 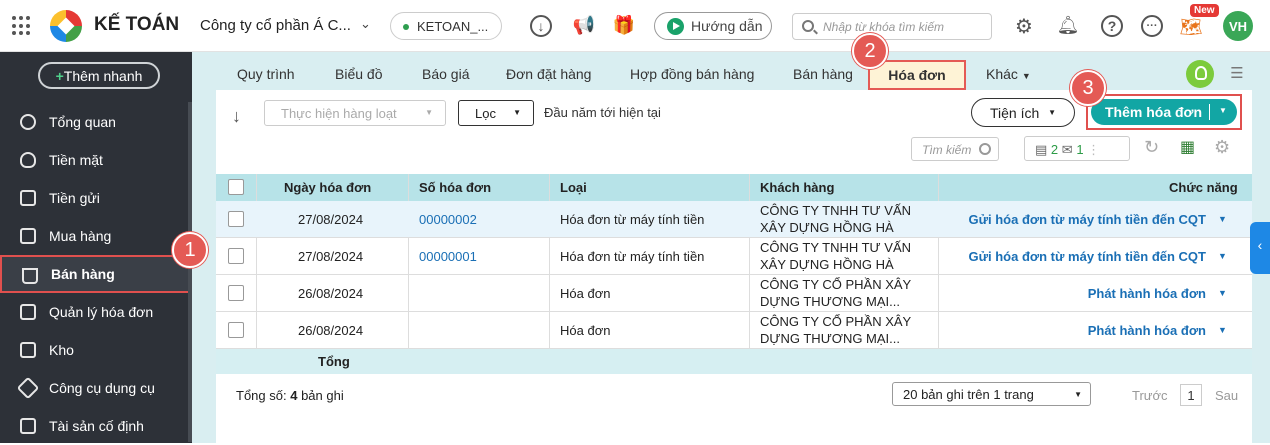 What do you see at coordinates (624, 25) in the screenshot?
I see `gift-icon: 🎁` at bounding box center [624, 25].